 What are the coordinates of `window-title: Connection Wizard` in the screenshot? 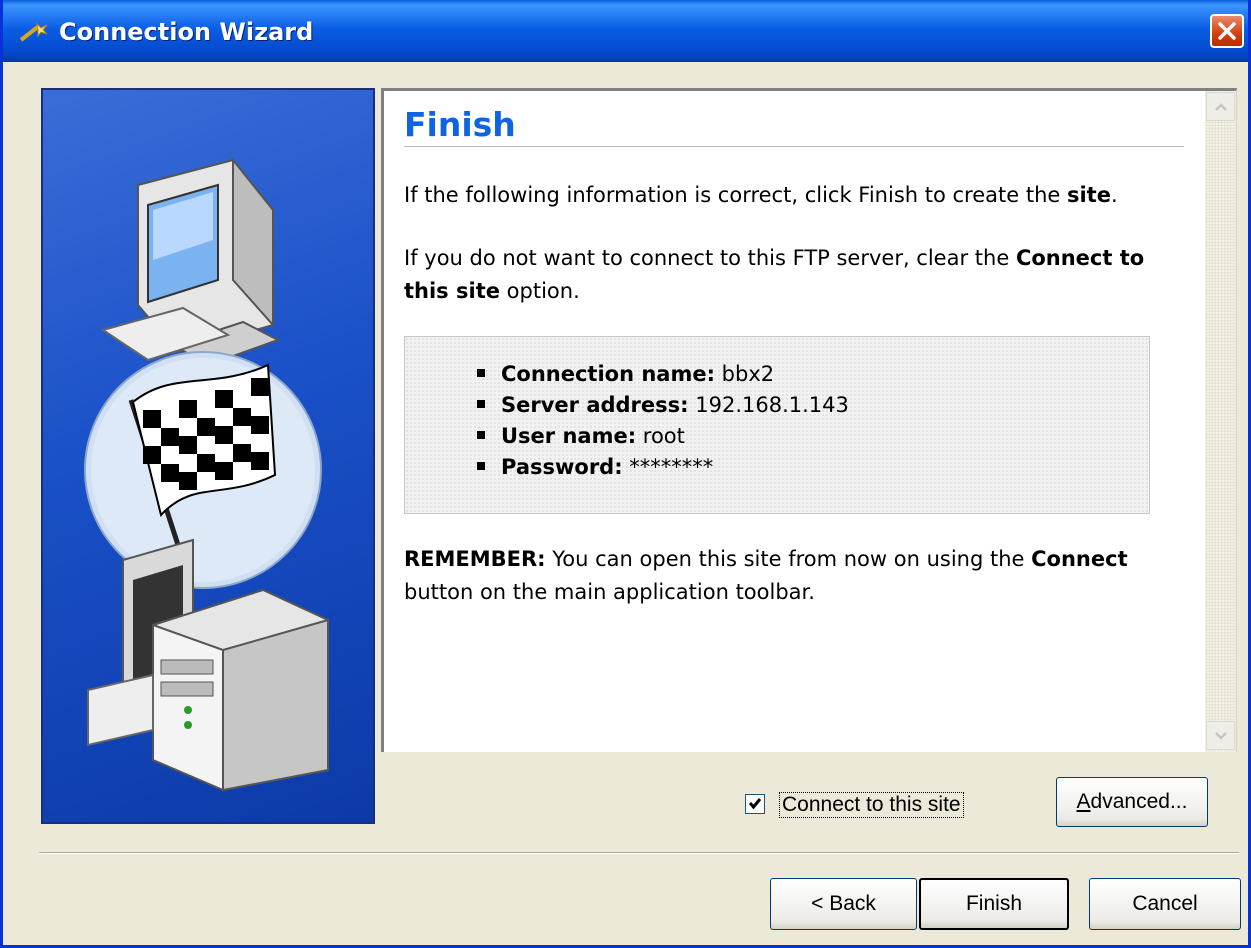 It's located at (186, 32).